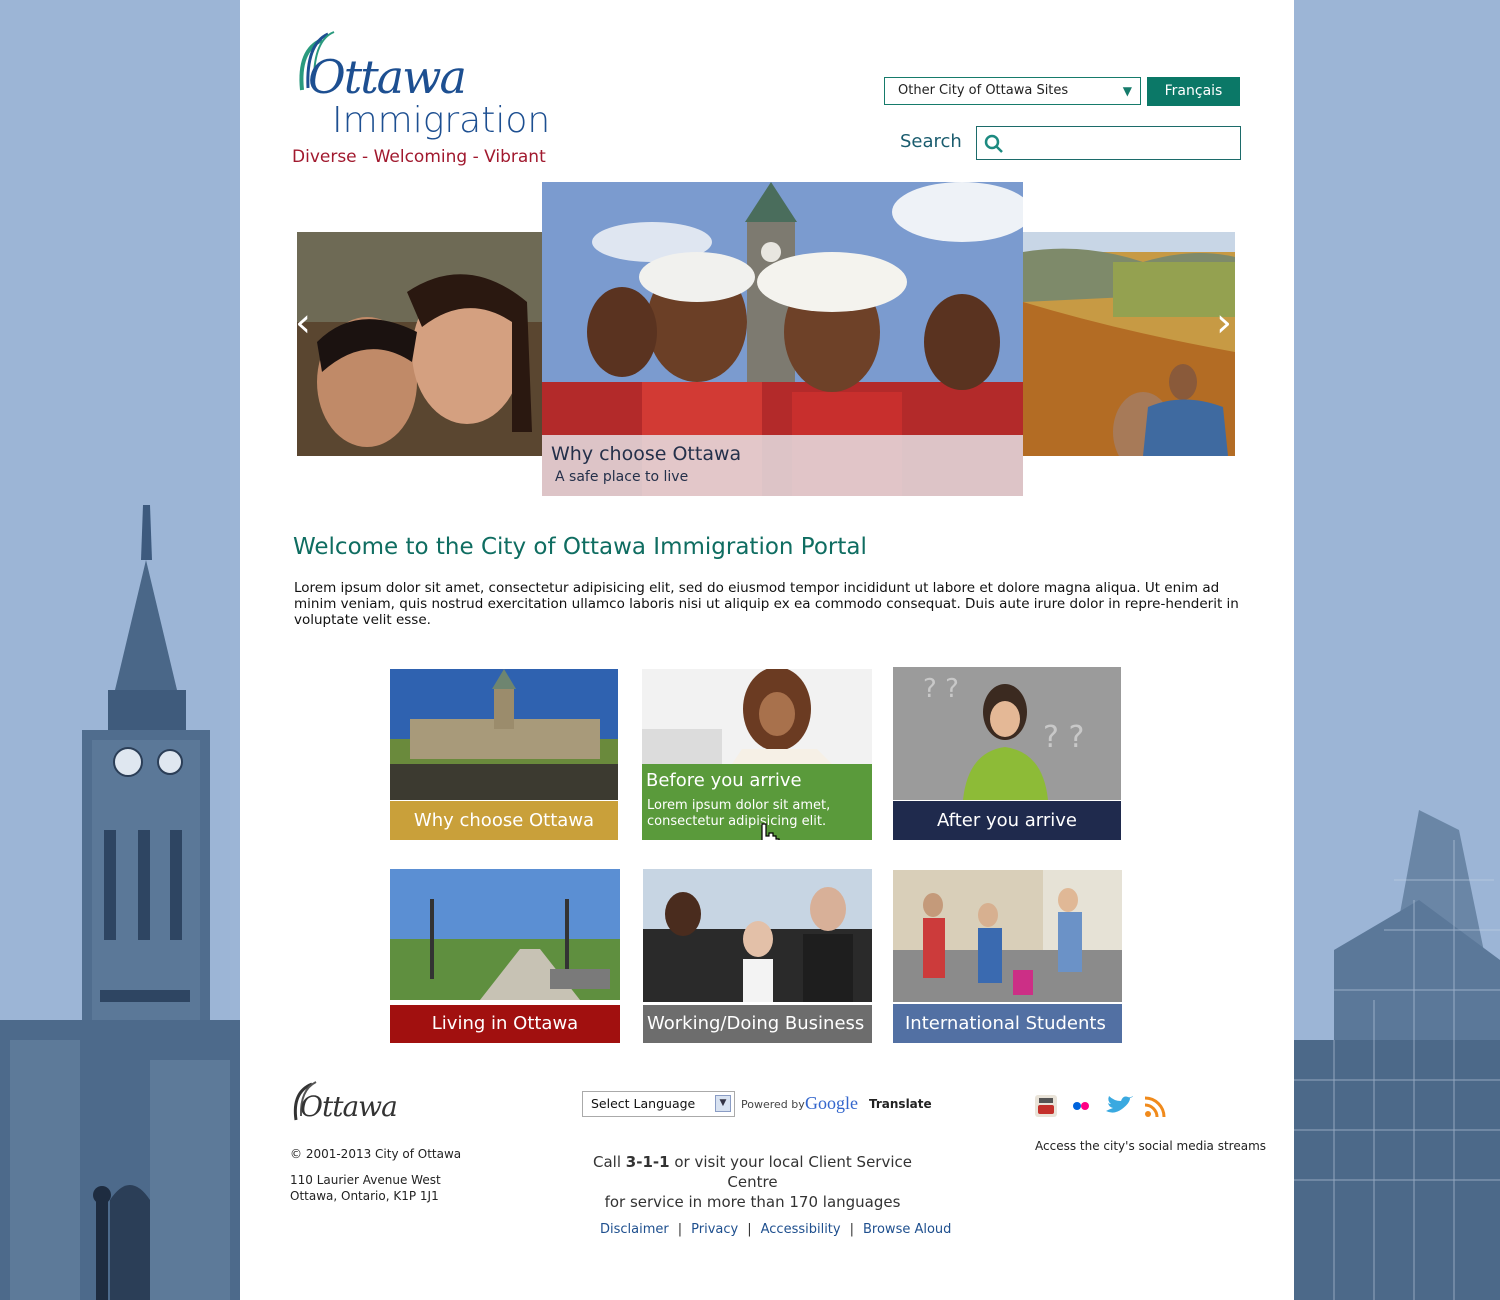  What do you see at coordinates (907, 1229) in the screenshot?
I see `footer-link-browse-aloud: Browse Aloud` at bounding box center [907, 1229].